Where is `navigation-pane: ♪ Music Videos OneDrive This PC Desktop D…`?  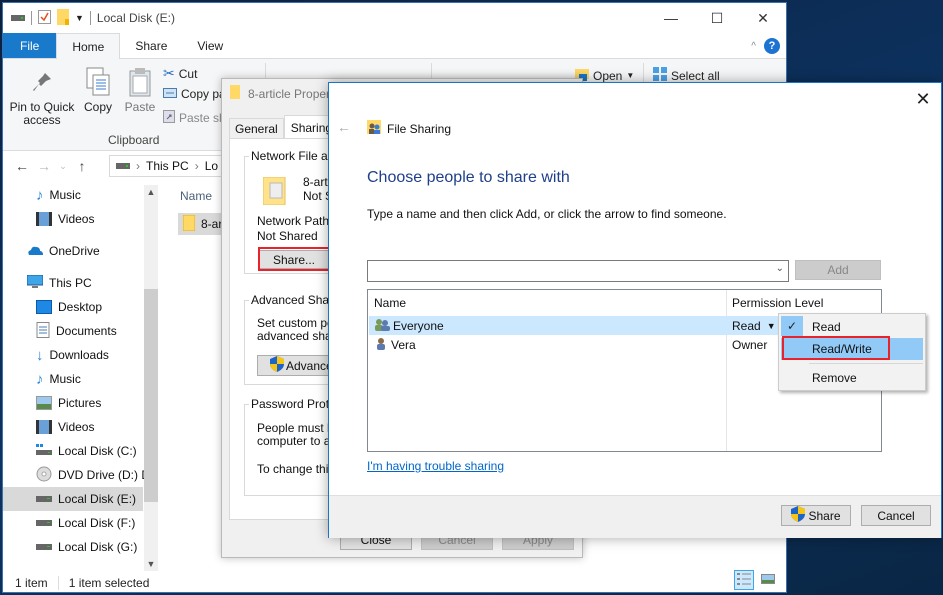
navigation-pane: ♪ Music Videos OneDrive This PC Desktop D… is located at coordinates (80, 378).